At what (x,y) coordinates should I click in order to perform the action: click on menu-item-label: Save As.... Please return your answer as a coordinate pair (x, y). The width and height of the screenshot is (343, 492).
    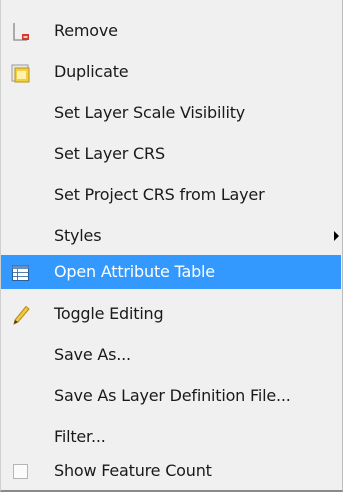
    Looking at the image, I should click on (92, 354).